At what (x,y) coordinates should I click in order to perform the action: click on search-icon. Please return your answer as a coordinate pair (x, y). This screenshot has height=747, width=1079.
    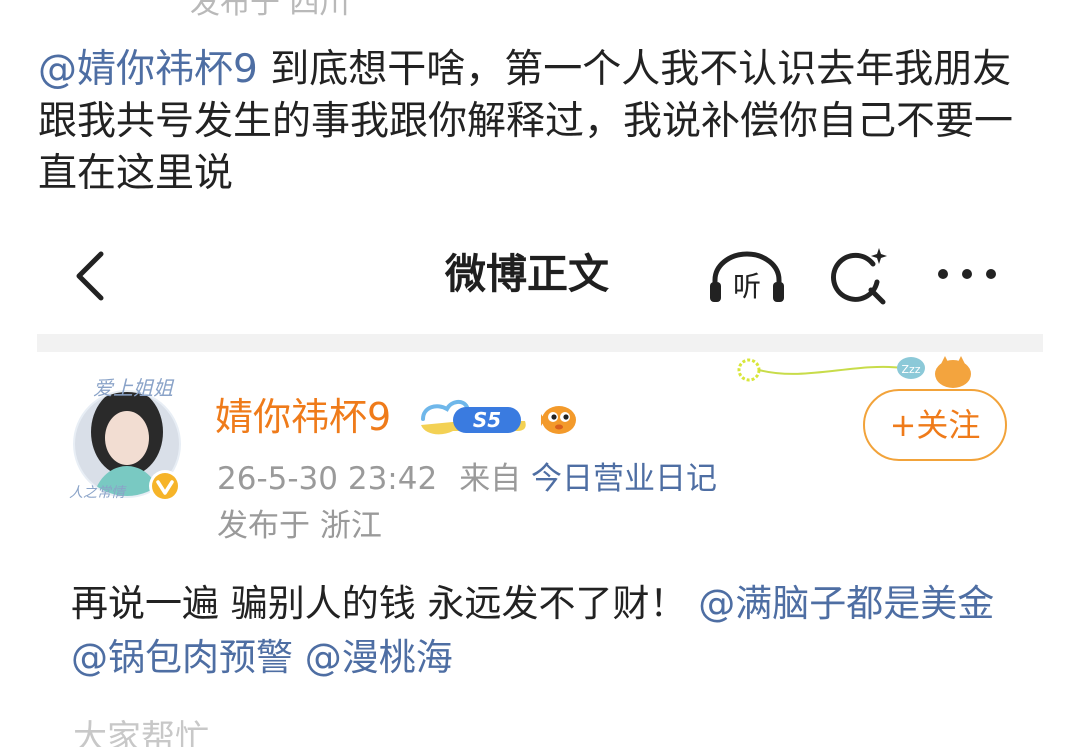
    Looking at the image, I should click on (859, 276).